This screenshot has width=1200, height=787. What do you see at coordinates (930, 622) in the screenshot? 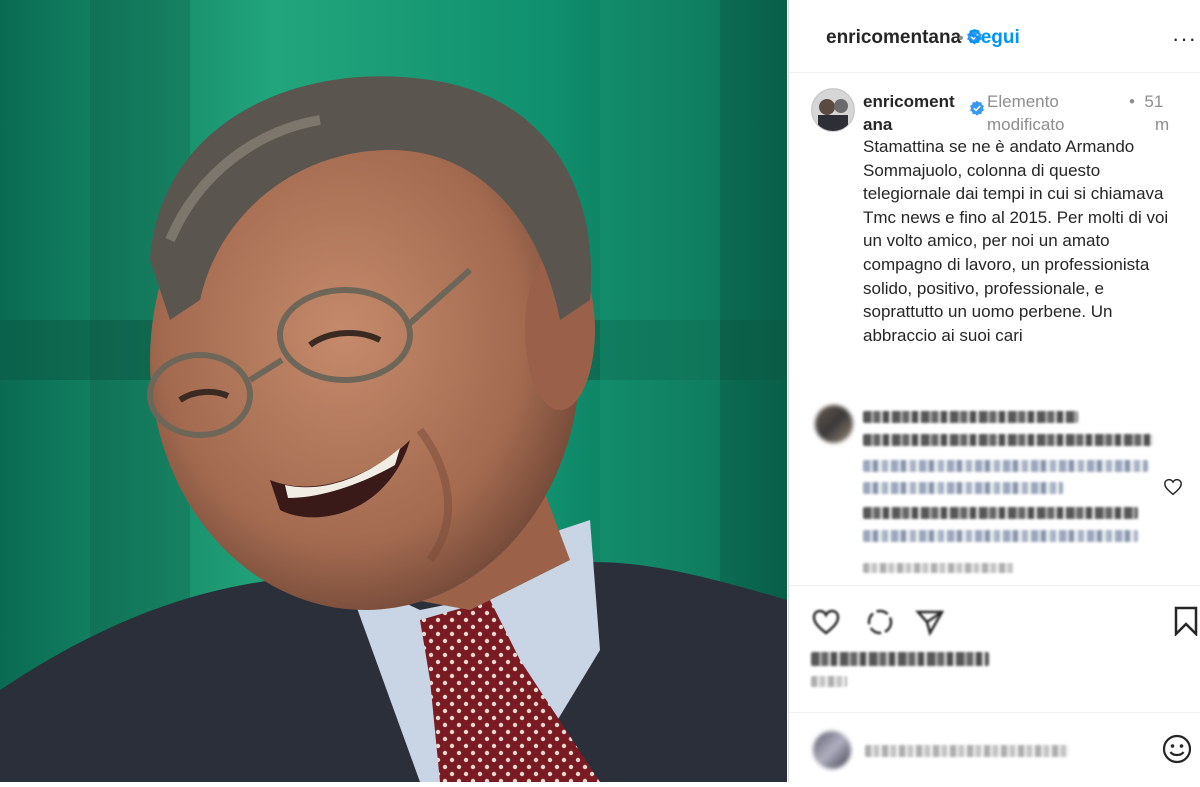
I see `share-icon` at bounding box center [930, 622].